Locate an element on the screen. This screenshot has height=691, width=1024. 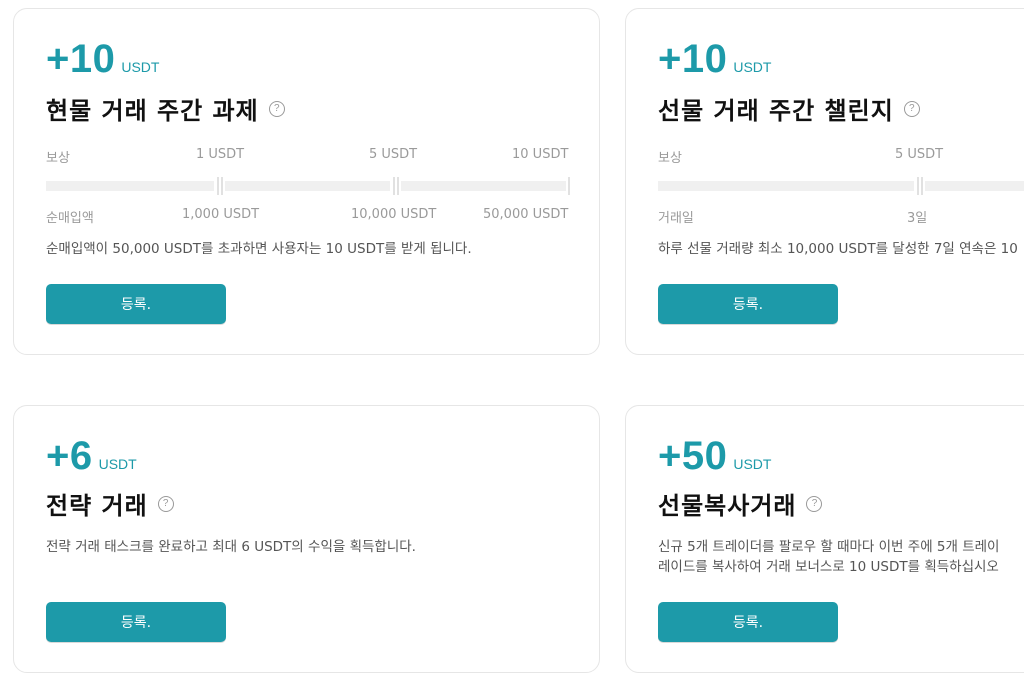
task-title-text: 선물복사거래 is located at coordinates (727, 506).